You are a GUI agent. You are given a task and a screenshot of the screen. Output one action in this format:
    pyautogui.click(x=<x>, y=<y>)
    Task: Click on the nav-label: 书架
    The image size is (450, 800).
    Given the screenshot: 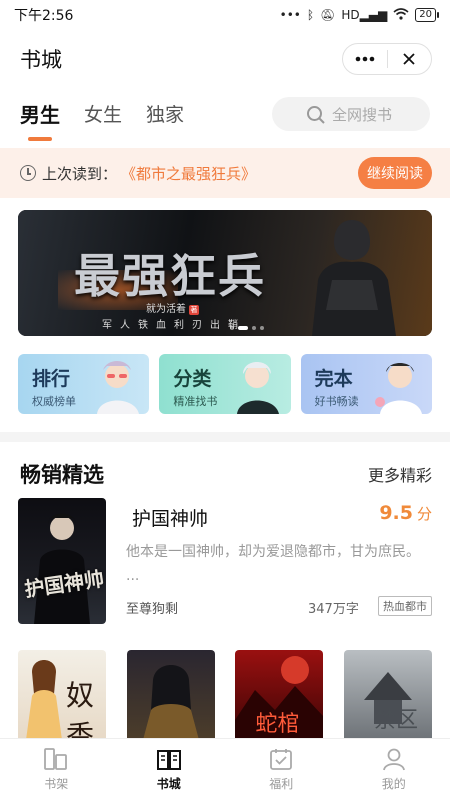 What is the action you would take?
    pyautogui.click(x=56, y=784)
    